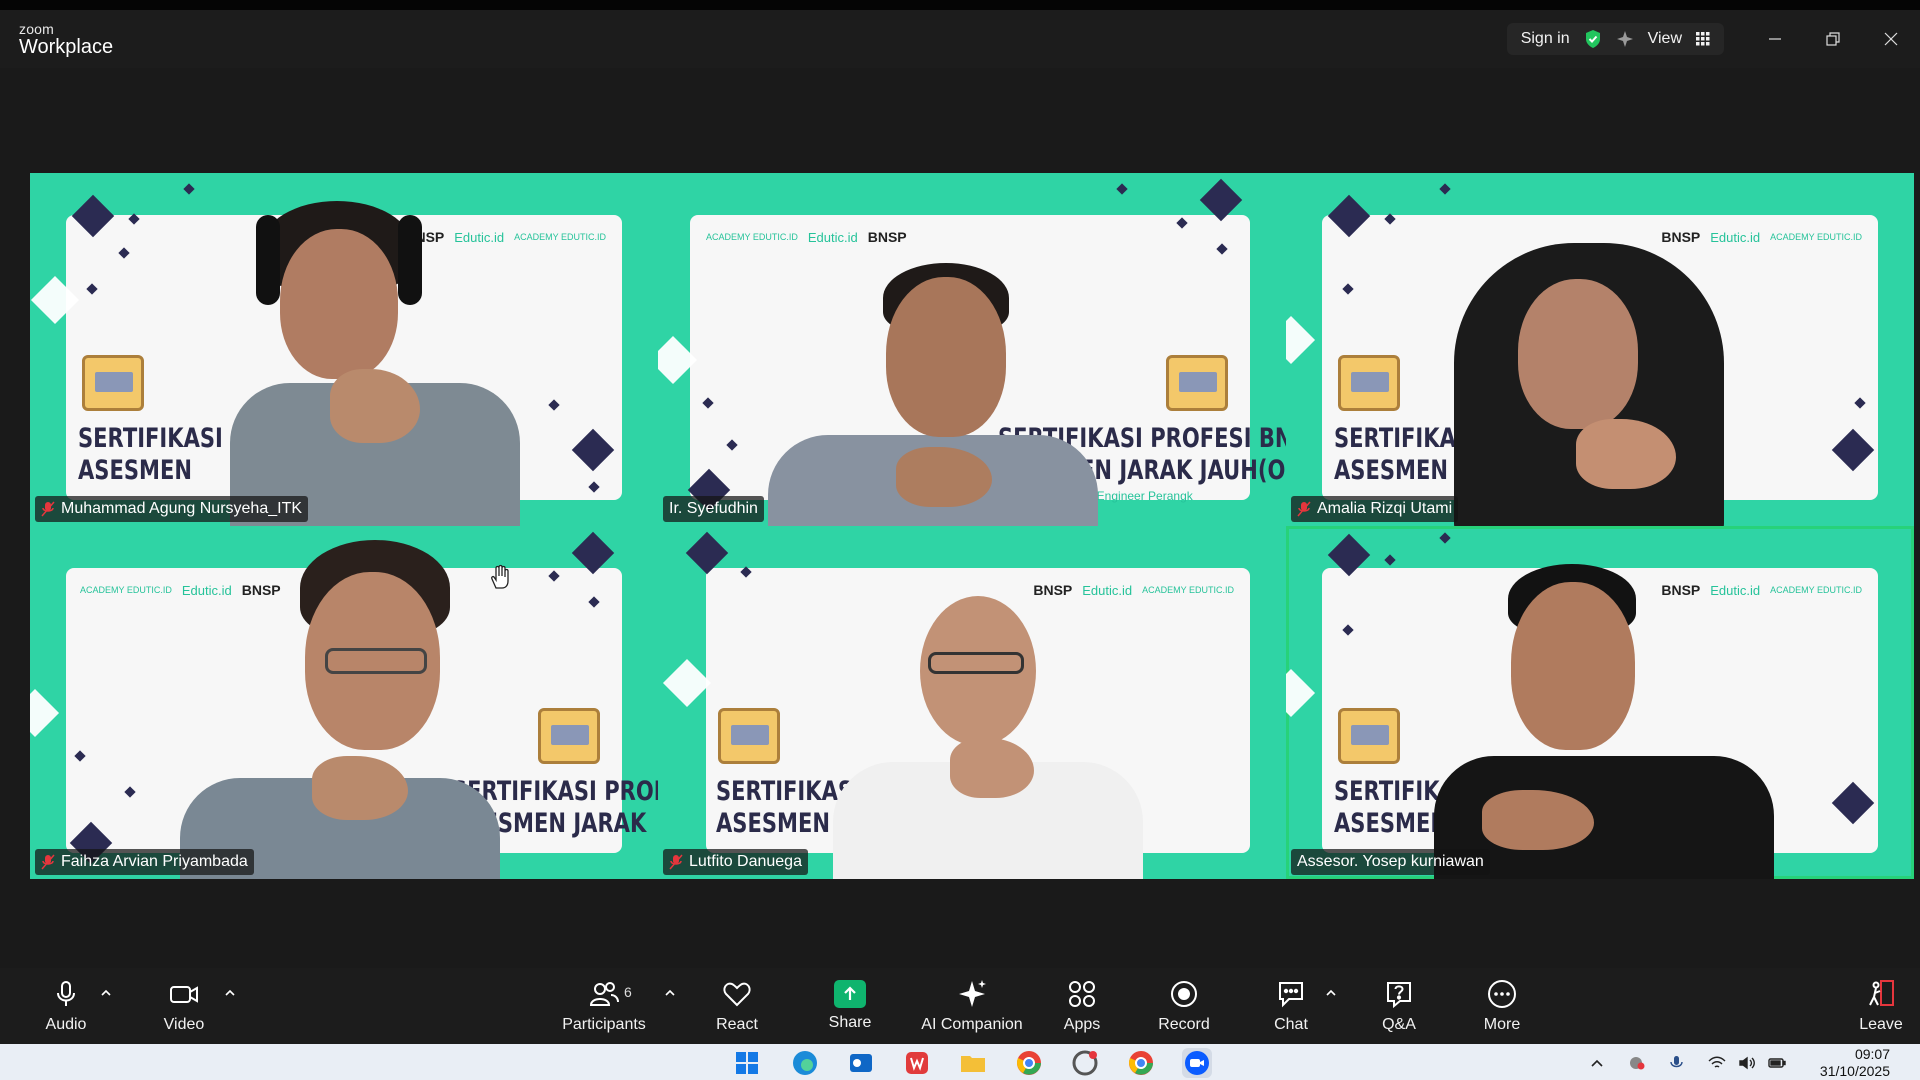 This screenshot has width=1920, height=1080. What do you see at coordinates (66, 47) in the screenshot?
I see `brand-large: Workplace` at bounding box center [66, 47].